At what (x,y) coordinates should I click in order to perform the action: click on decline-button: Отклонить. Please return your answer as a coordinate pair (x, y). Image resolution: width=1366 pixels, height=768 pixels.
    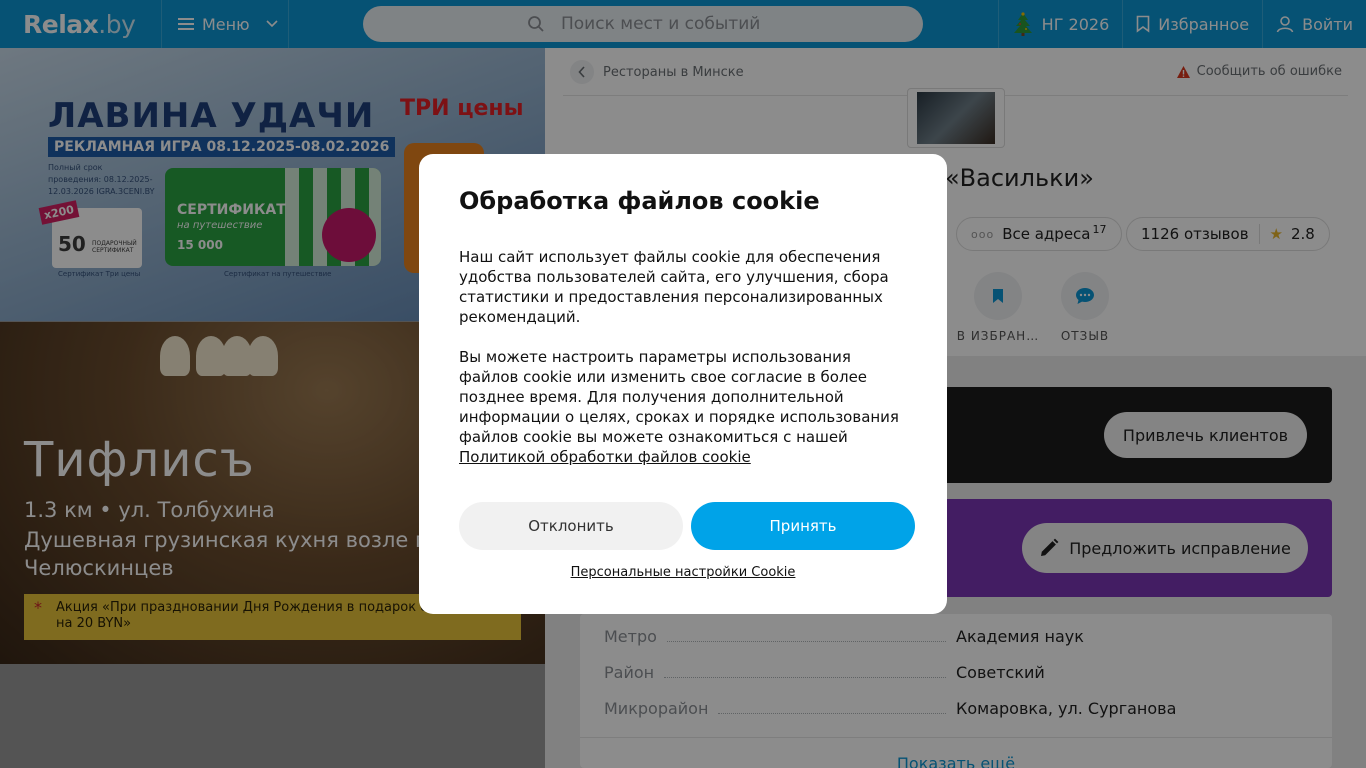
    Looking at the image, I should click on (571, 526).